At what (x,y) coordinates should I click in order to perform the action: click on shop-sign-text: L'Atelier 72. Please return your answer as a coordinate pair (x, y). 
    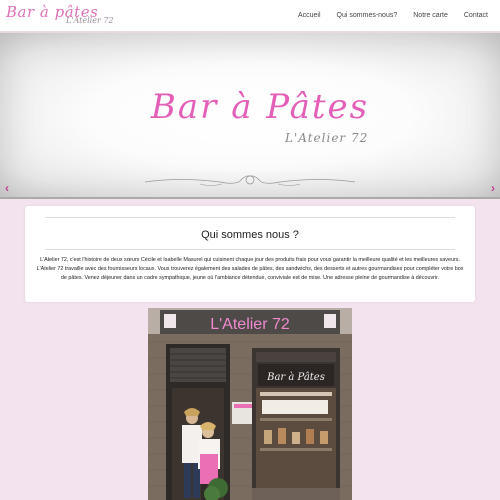
    Looking at the image, I should click on (250, 324).